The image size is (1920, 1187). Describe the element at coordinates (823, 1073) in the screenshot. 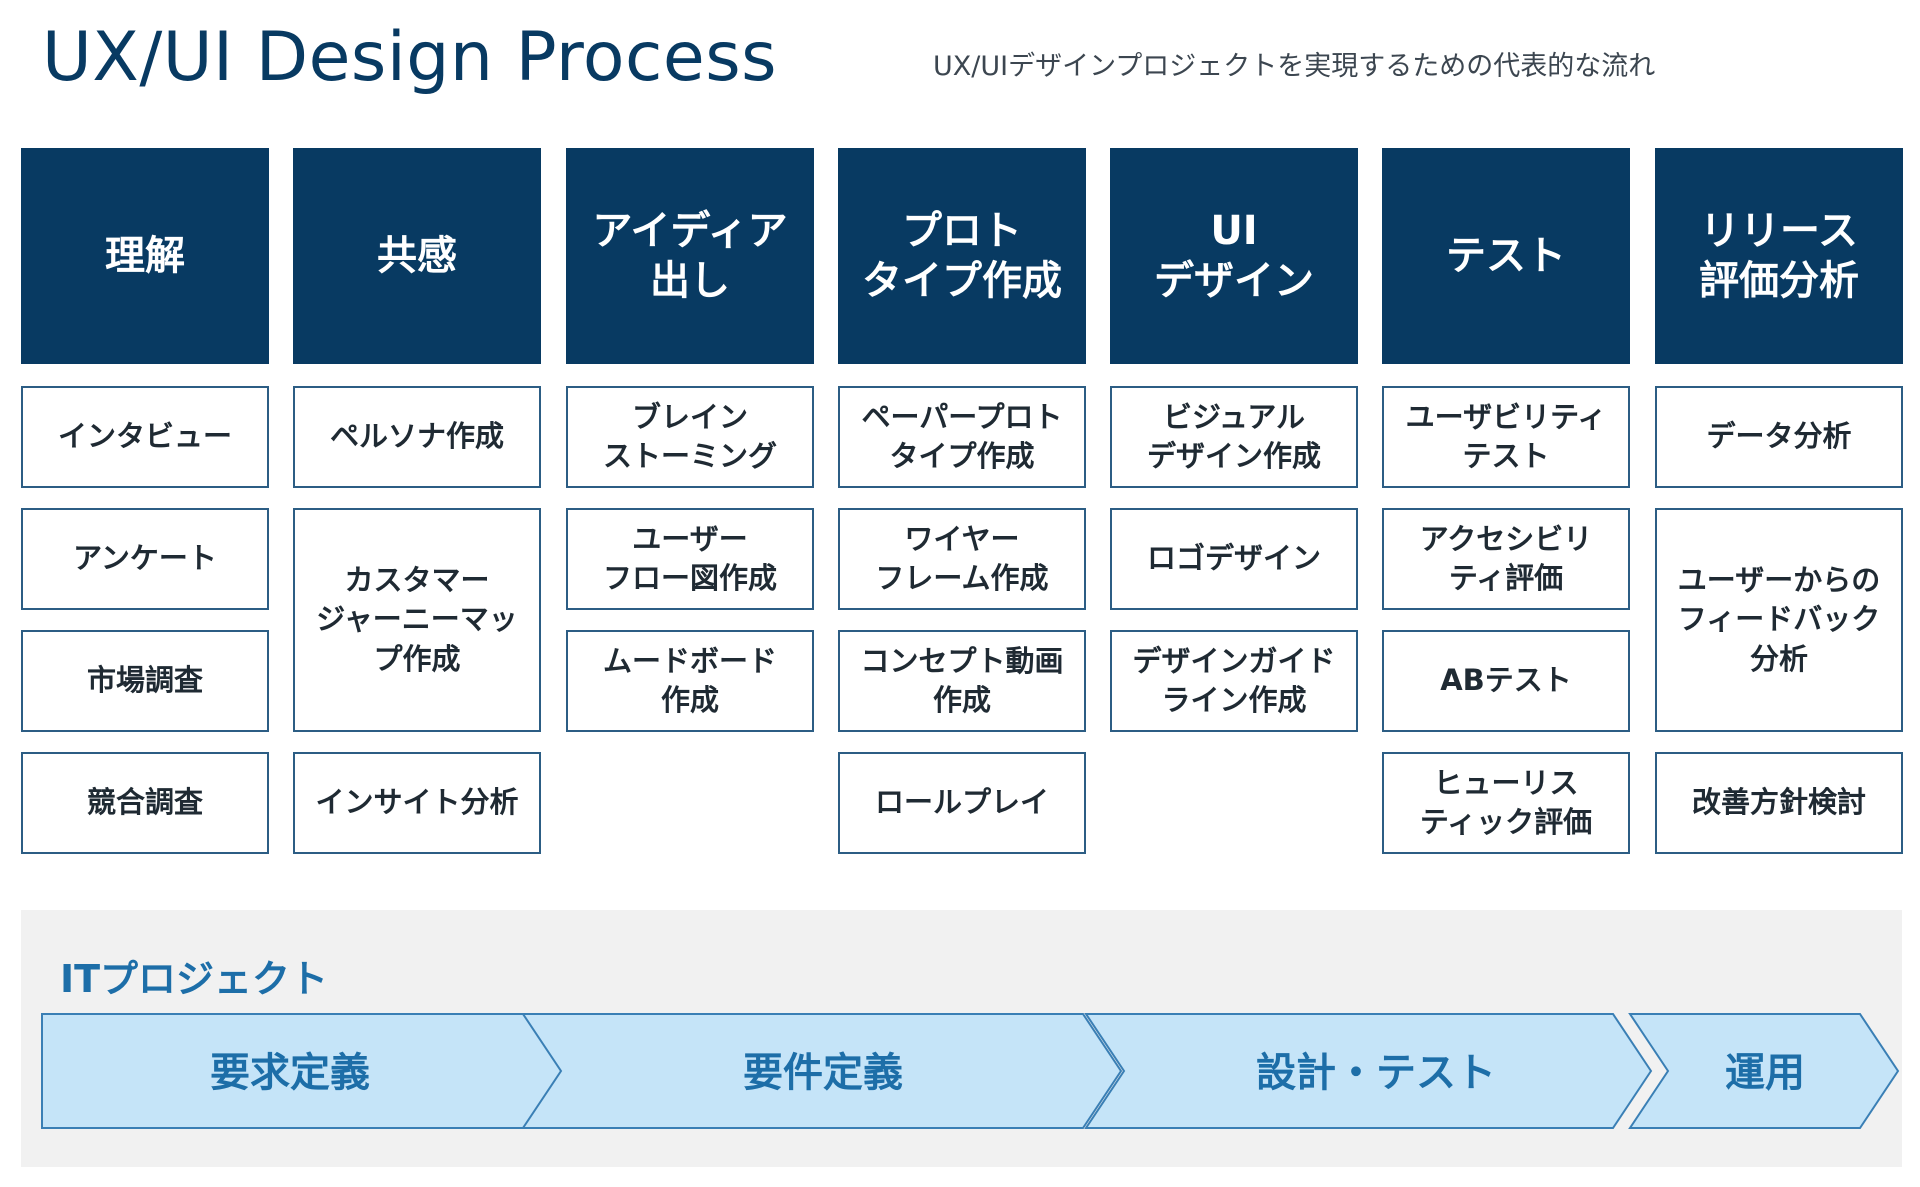

I see `stage-specification-definition: 要件定義` at that location.